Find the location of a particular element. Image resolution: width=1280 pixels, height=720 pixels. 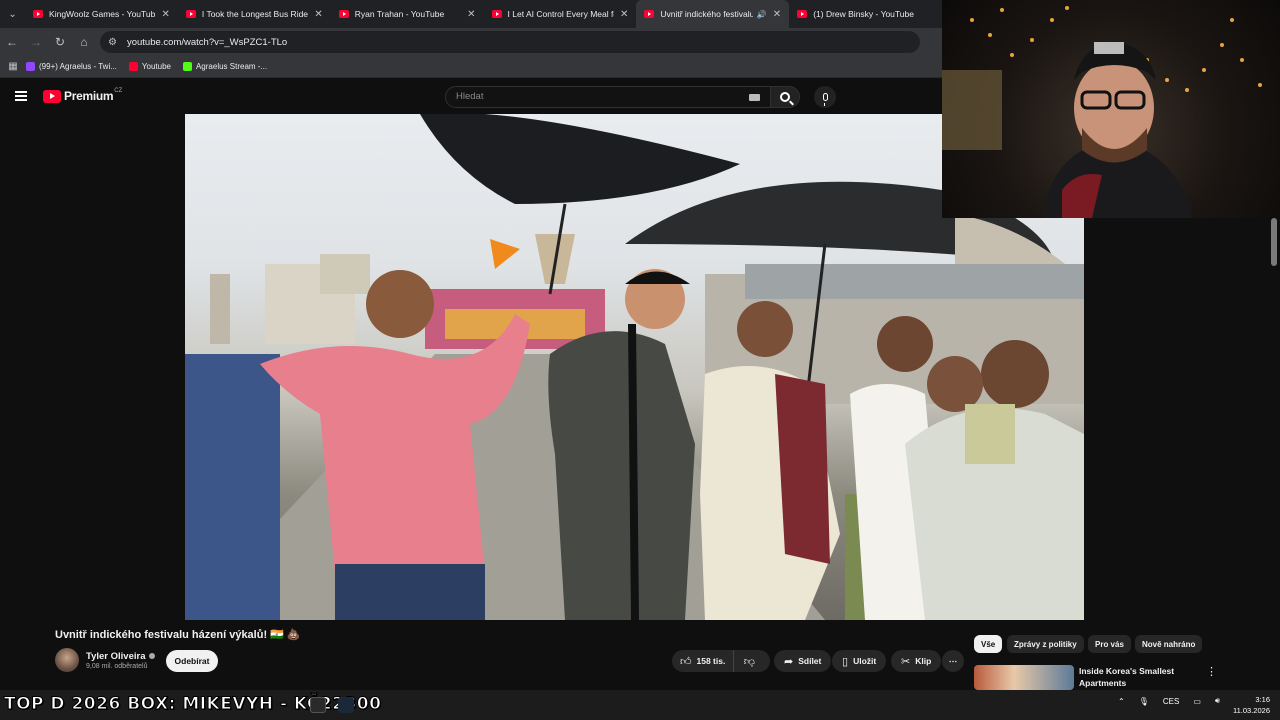

tab-title: KingWoolz Games - YouTube is located at coordinates (102, 14).